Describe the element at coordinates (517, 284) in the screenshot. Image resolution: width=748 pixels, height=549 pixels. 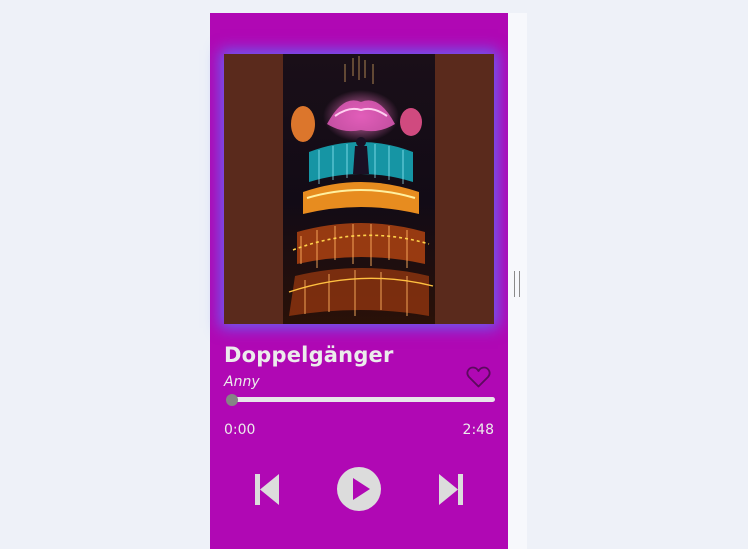
I see `resize-handle` at that location.